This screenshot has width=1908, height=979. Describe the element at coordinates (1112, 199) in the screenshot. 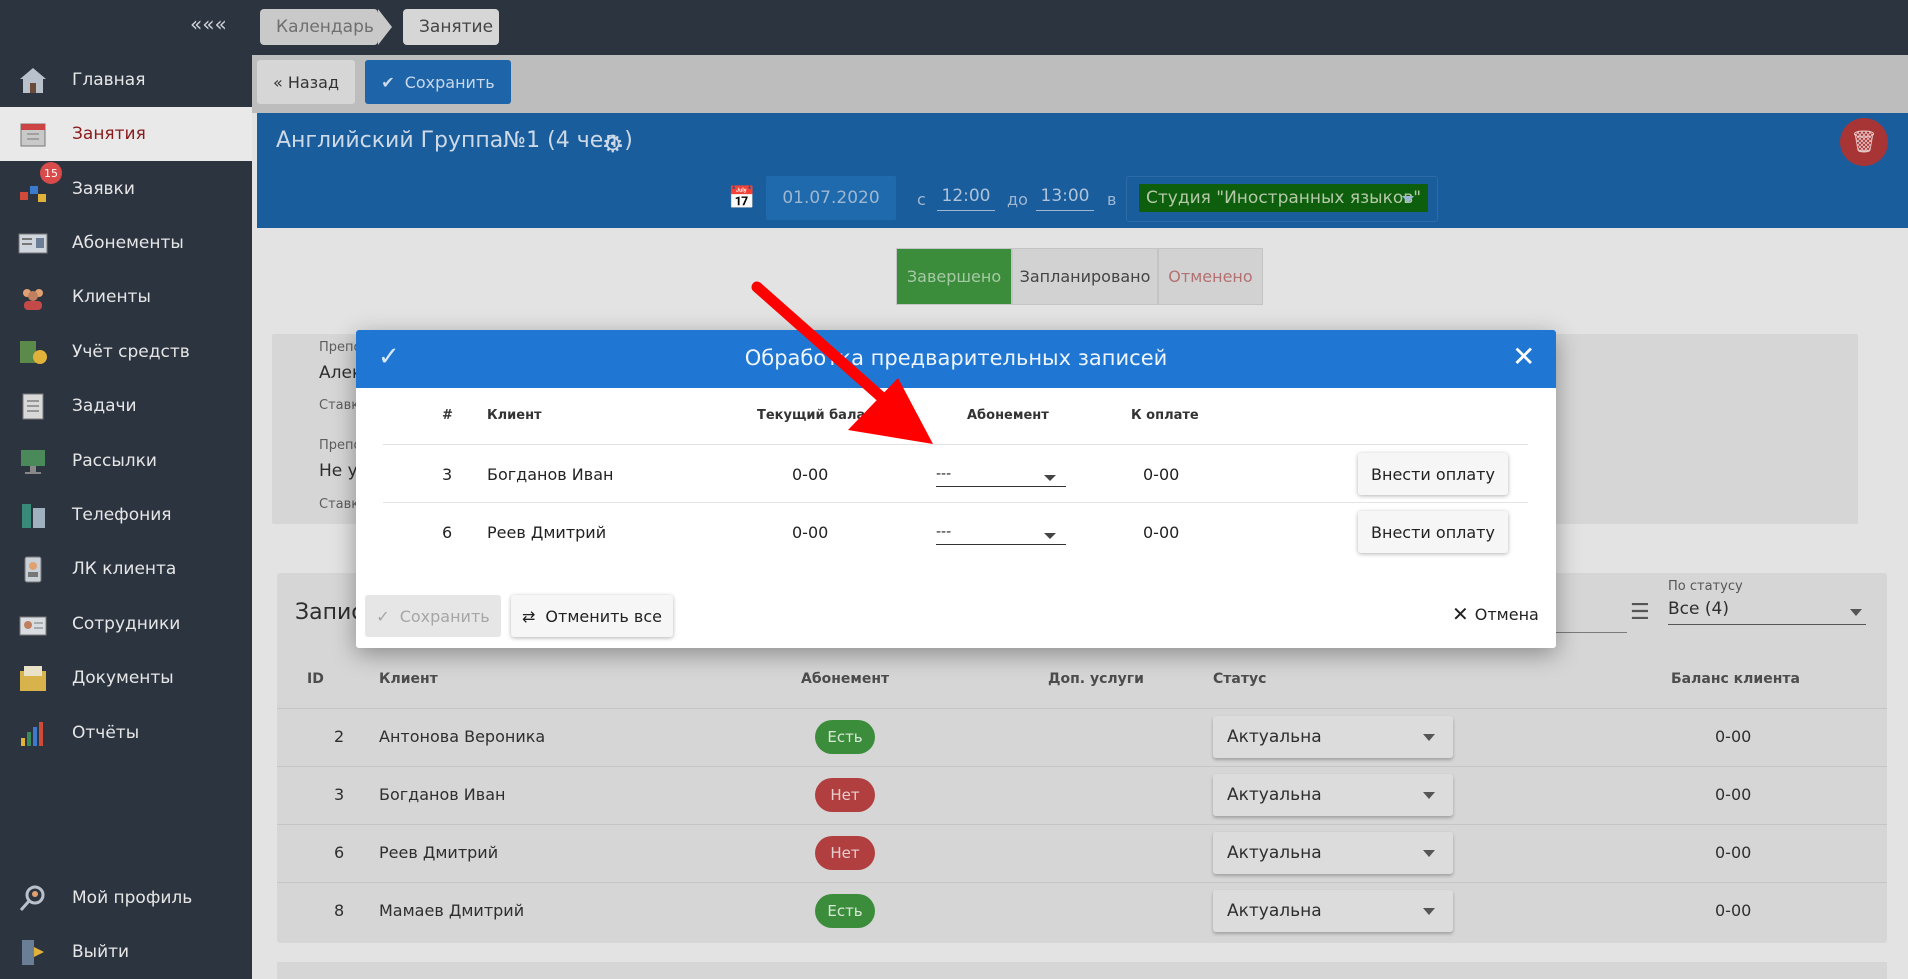

I see `in-label: в` at that location.